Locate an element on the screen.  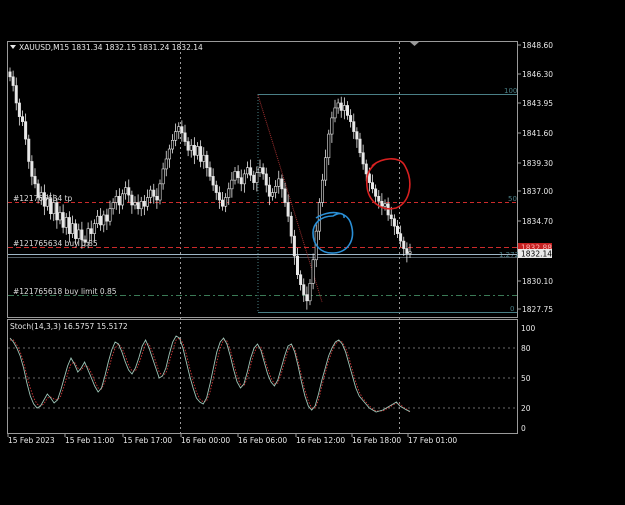
price-tick-label: 1841.60 is located at coordinates (537, 133).